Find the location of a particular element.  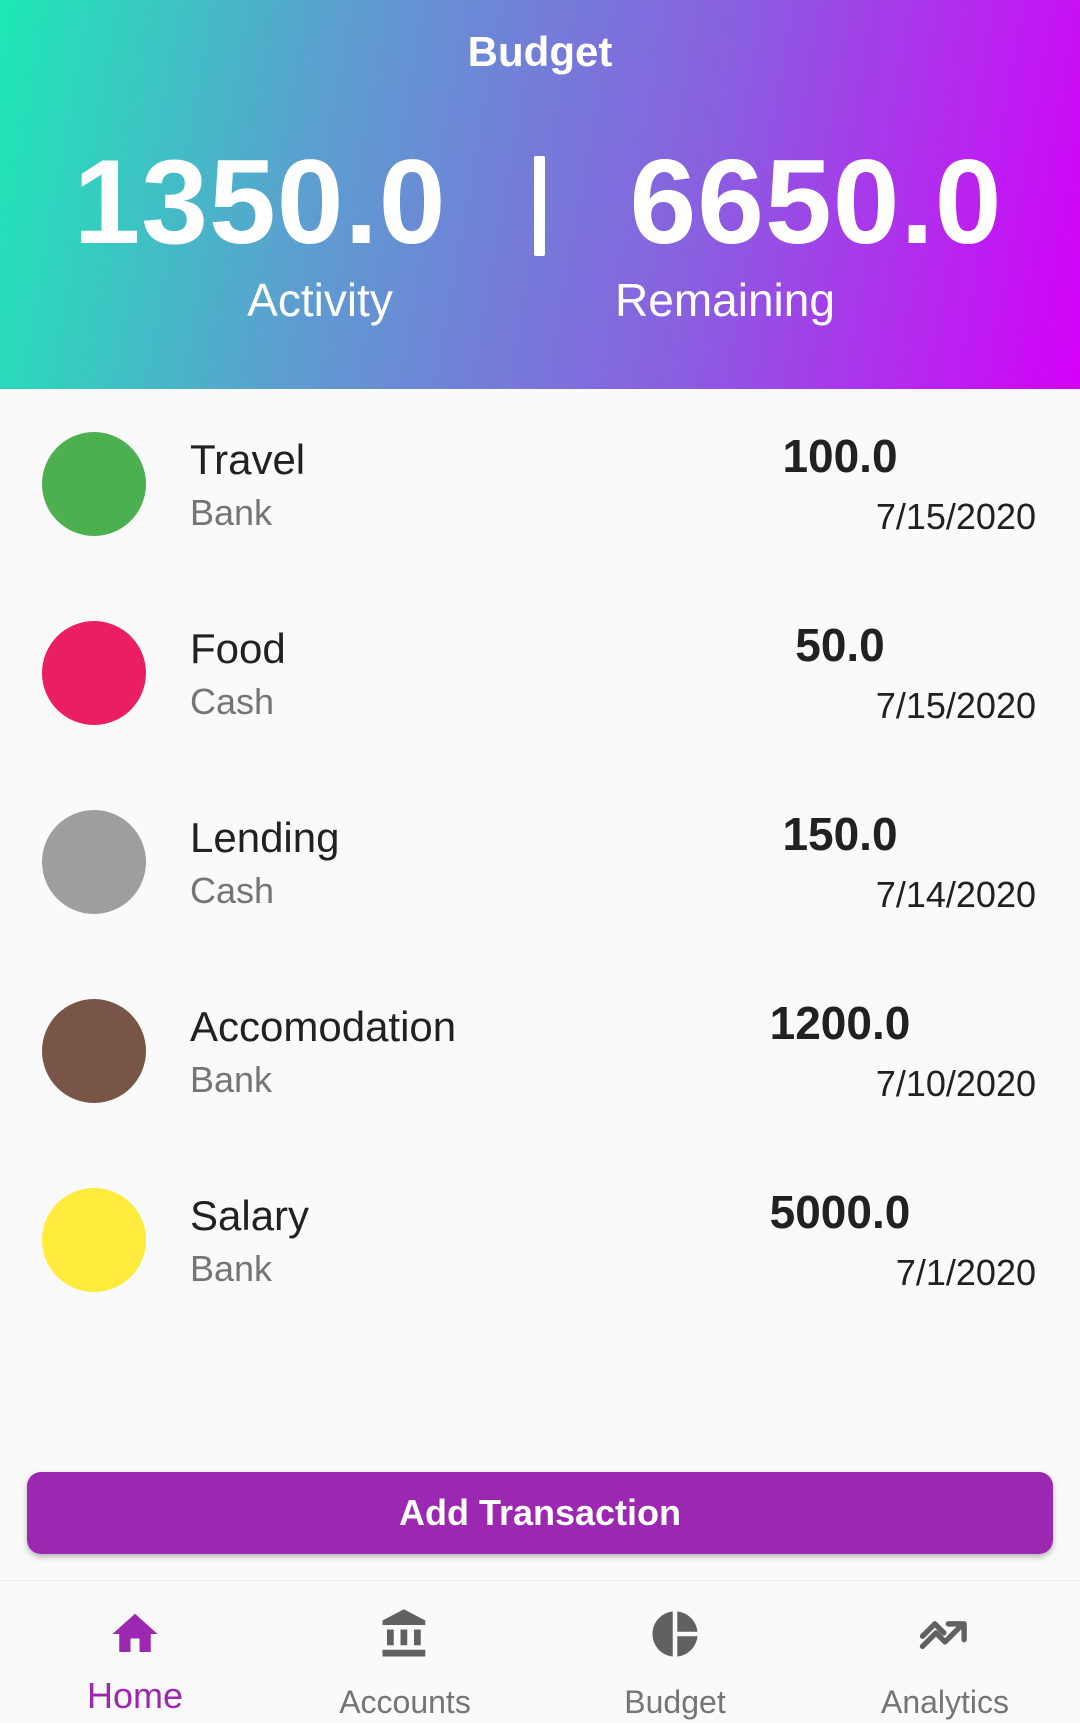

nav-label-budget: Budget is located at coordinates (675, 1702).